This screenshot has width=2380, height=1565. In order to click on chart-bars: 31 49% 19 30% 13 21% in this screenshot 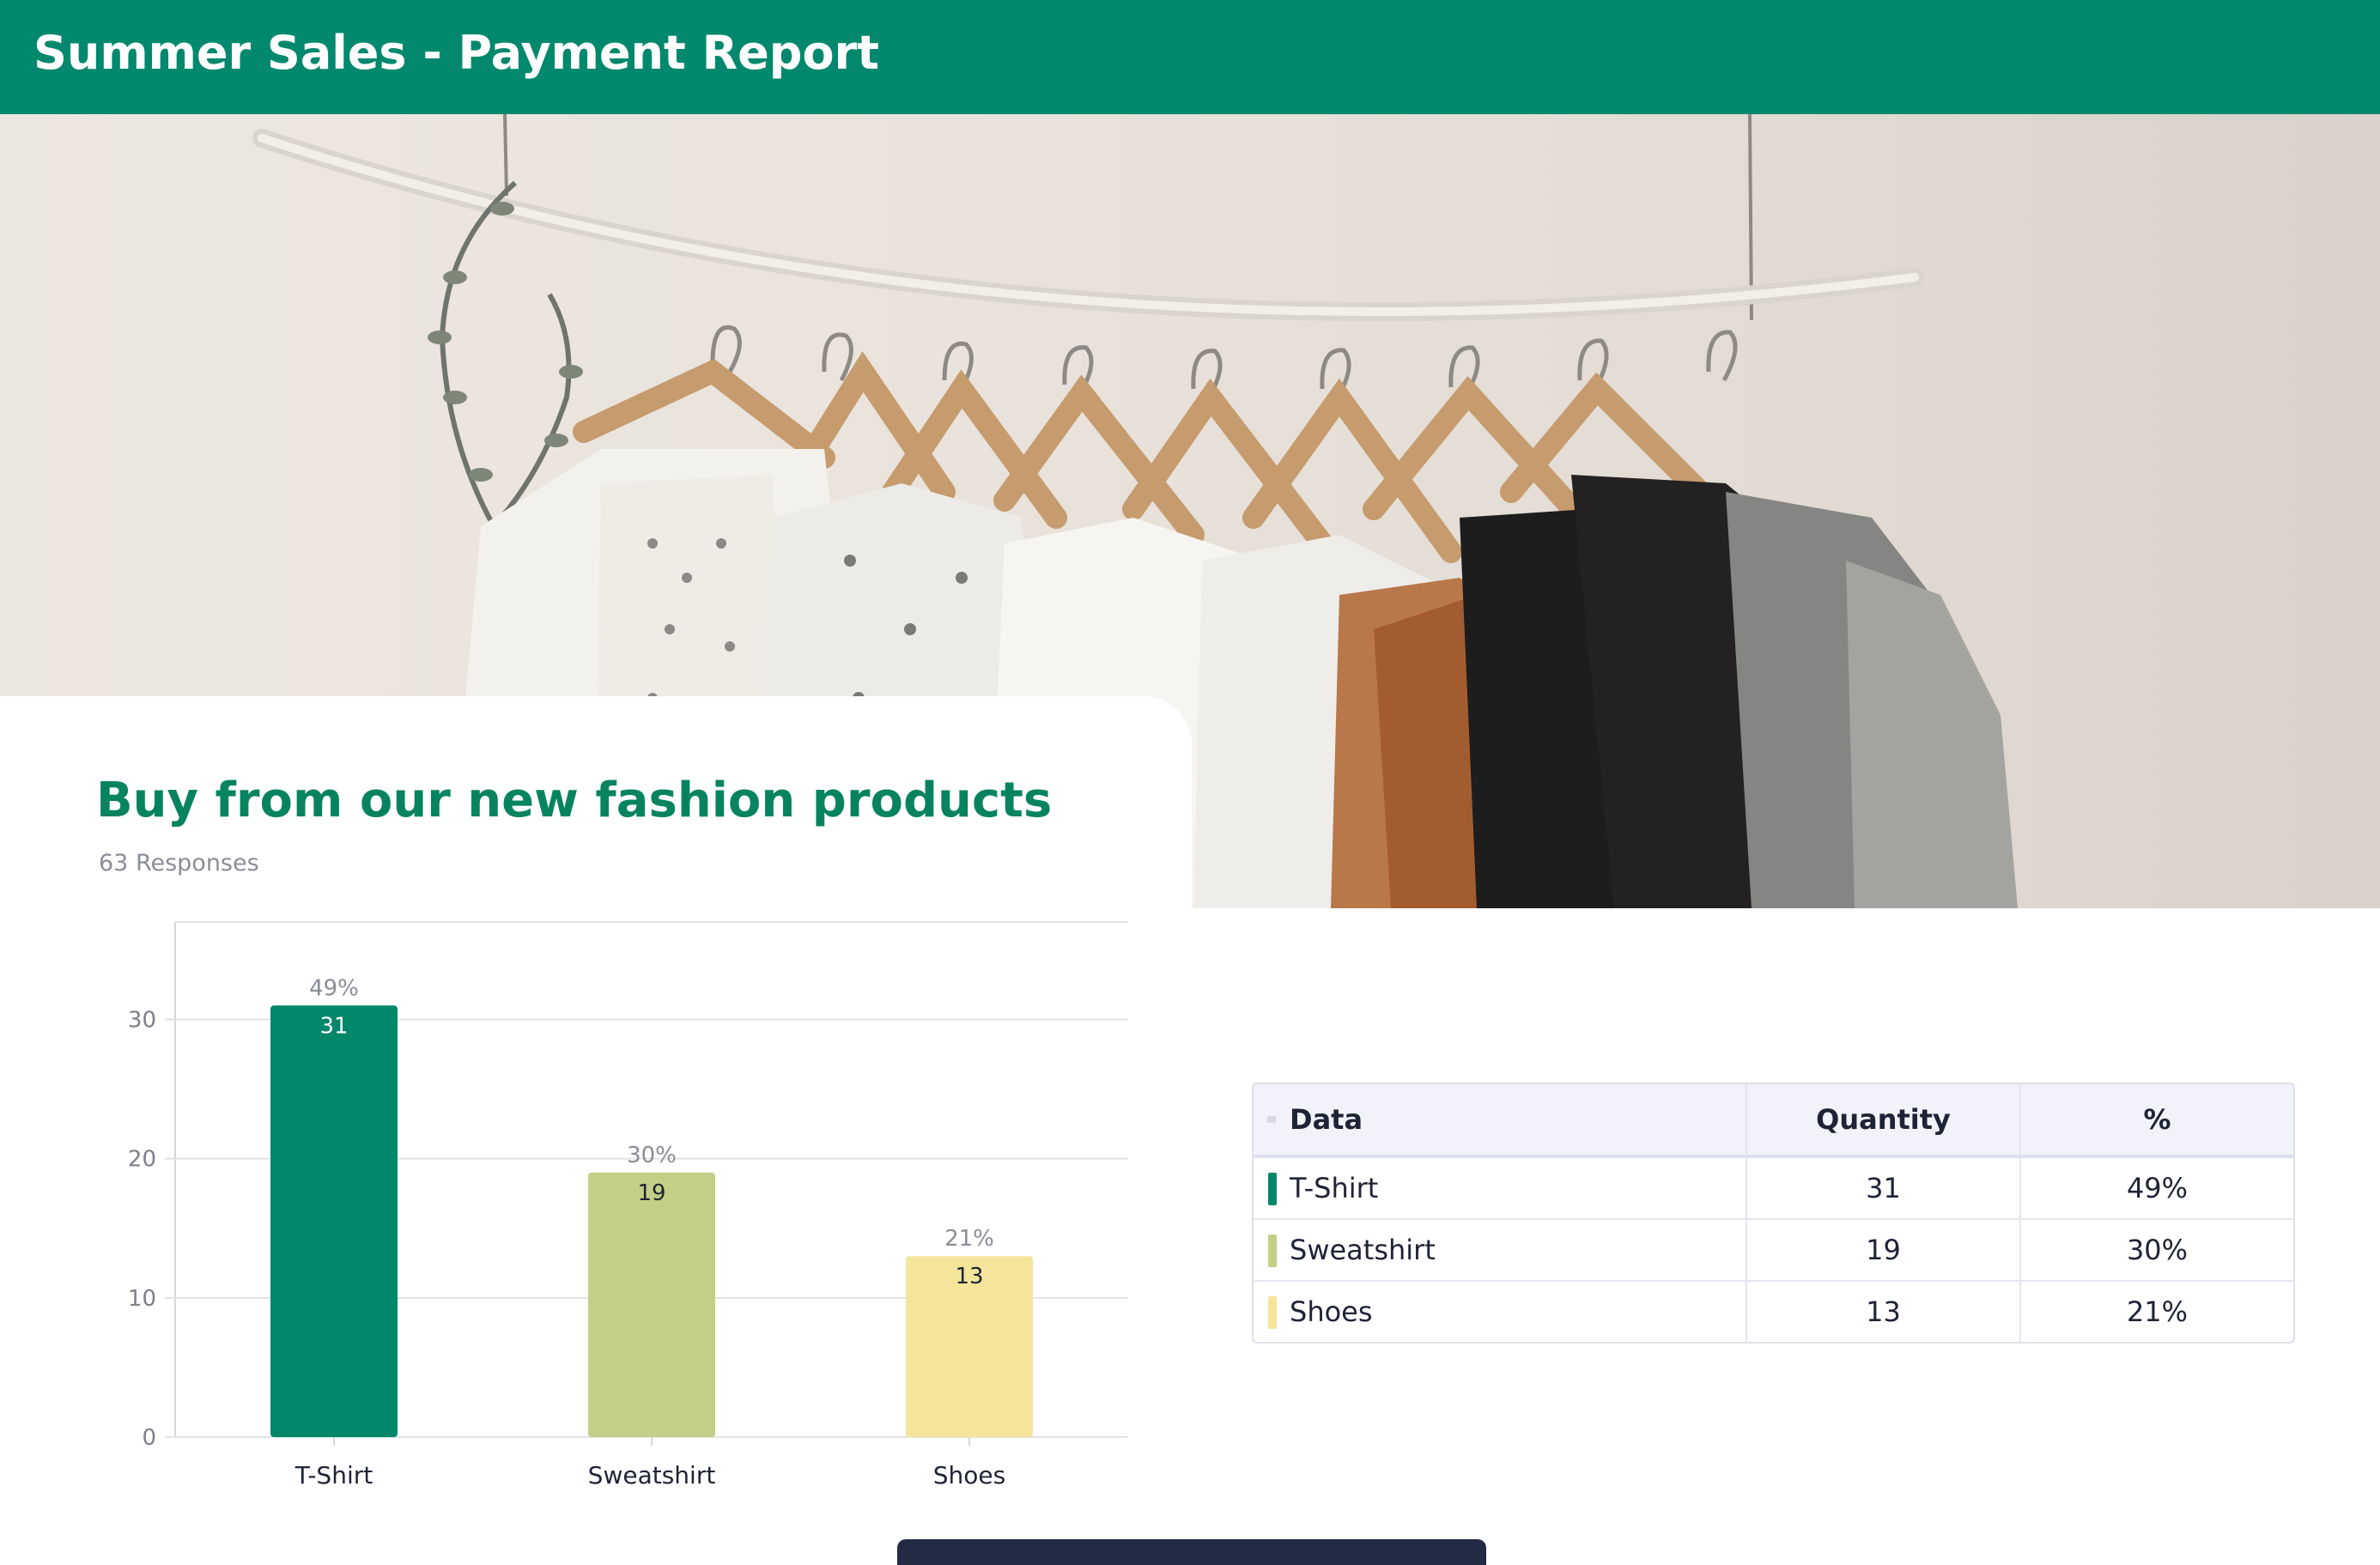, I will do `click(651, 1206)`.